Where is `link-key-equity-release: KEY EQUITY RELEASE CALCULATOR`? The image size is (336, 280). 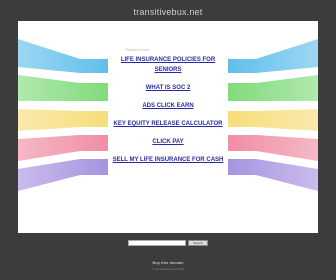 link-key-equity-release: KEY EQUITY RELEASE CALCULATOR is located at coordinates (168, 124).